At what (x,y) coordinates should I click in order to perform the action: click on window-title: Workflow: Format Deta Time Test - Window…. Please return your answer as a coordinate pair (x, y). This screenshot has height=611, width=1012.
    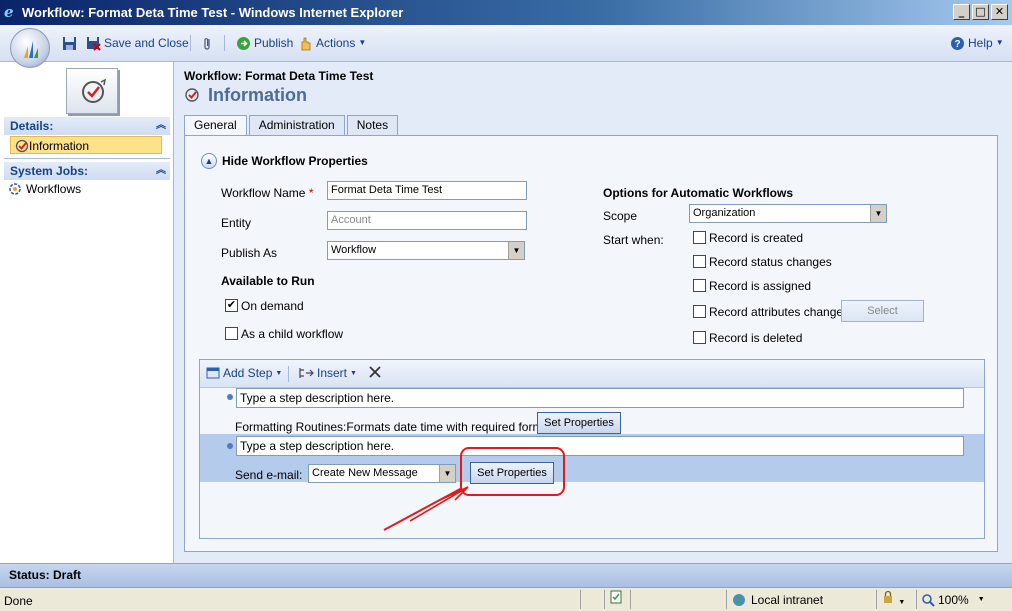
    Looking at the image, I should click on (213, 12).